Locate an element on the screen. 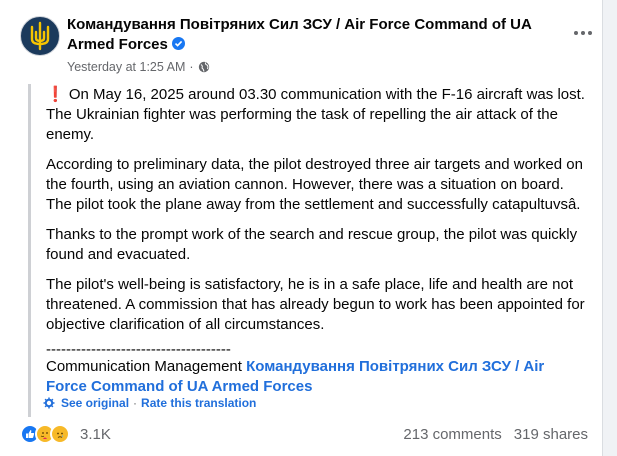  see-original-link: See original is located at coordinates (95, 403).